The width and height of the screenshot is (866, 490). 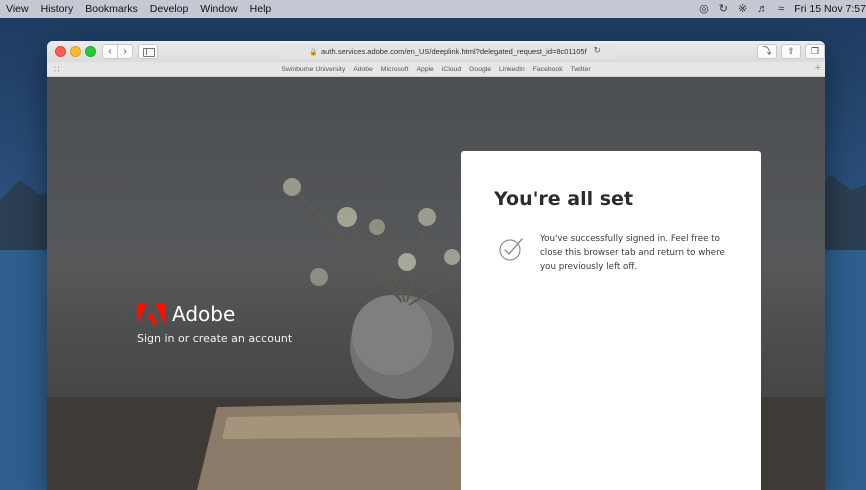 I want to click on zoom-window-button, so click(x=90, y=51).